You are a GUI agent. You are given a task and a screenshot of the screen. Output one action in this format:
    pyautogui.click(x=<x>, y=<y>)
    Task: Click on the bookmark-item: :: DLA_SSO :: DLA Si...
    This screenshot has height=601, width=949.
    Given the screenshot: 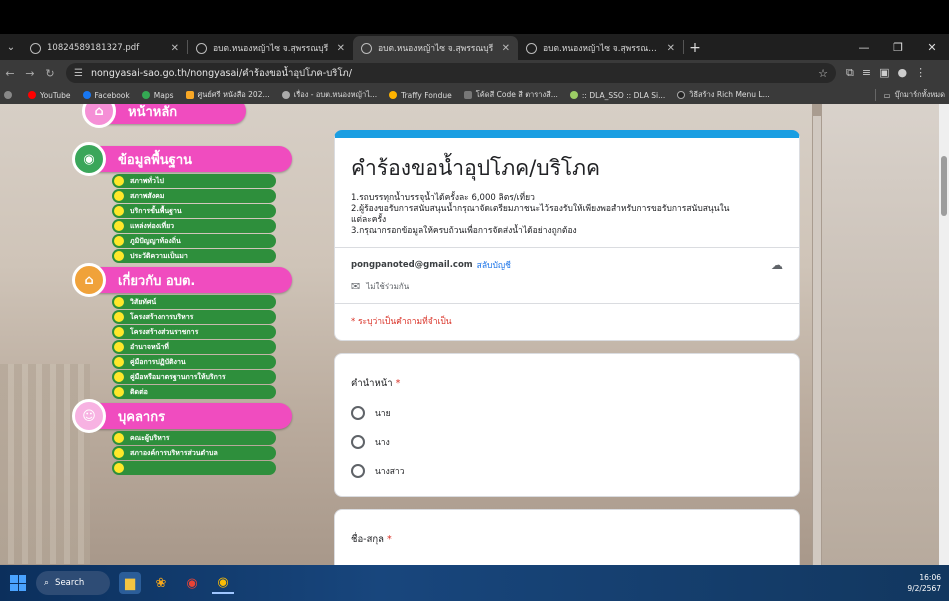 What is the action you would take?
    pyautogui.click(x=617, y=95)
    